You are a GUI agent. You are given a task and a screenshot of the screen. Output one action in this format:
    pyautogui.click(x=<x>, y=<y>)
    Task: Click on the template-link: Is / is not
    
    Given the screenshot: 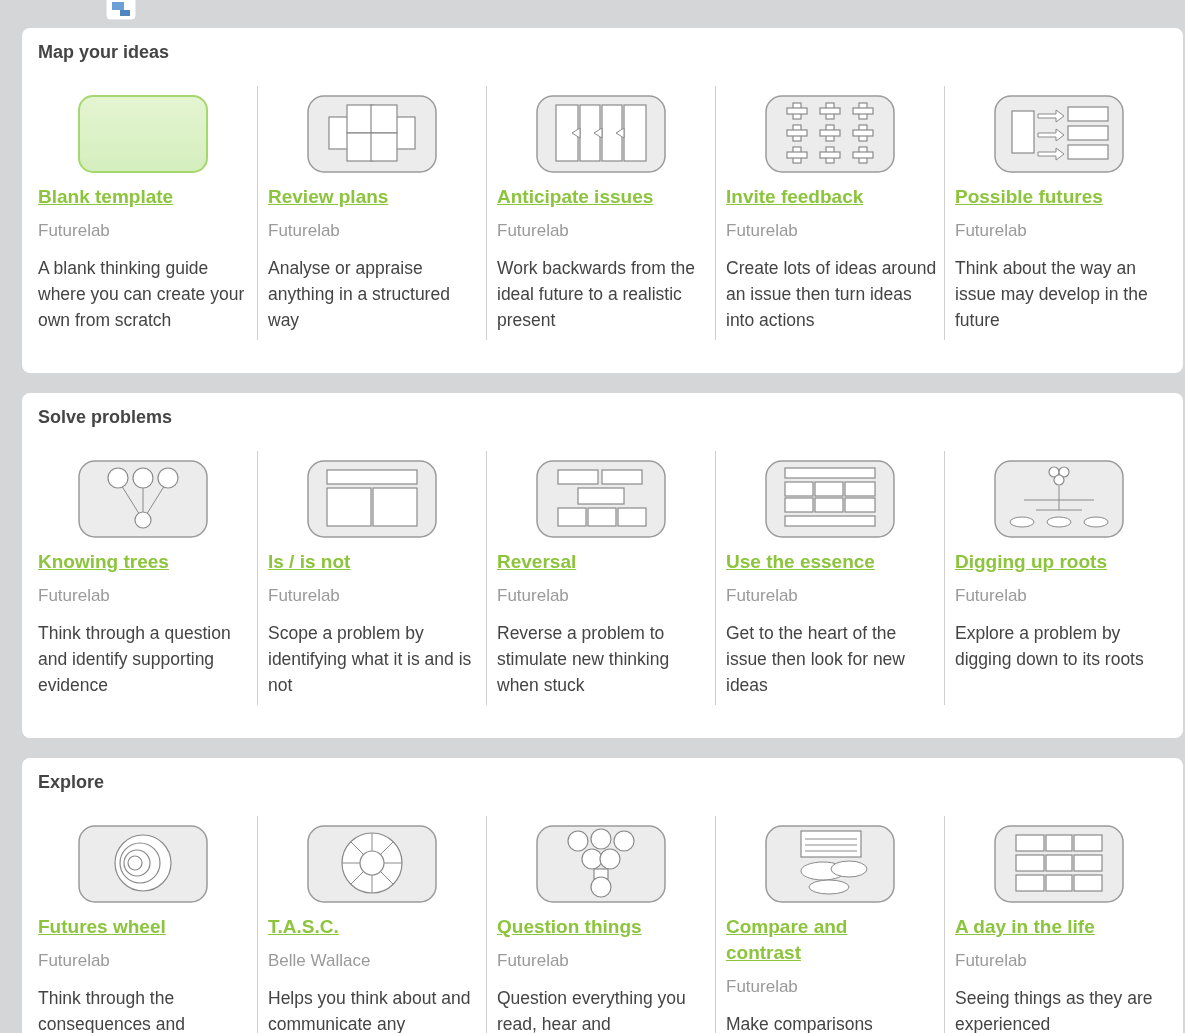 What is the action you would take?
    pyautogui.click(x=309, y=562)
    